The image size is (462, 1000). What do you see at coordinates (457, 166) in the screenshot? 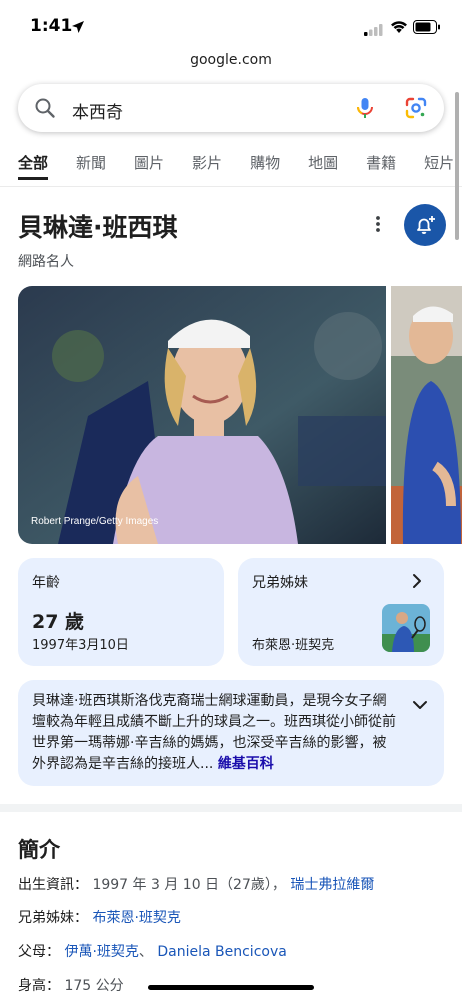
I see `page-scrollbar` at bounding box center [457, 166].